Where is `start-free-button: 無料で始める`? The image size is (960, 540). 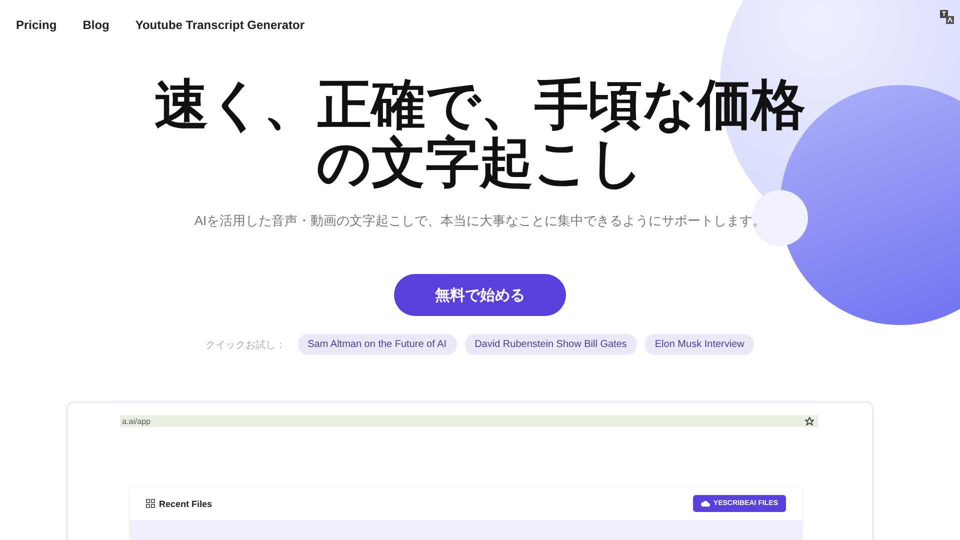 start-free-button: 無料で始める is located at coordinates (480, 295).